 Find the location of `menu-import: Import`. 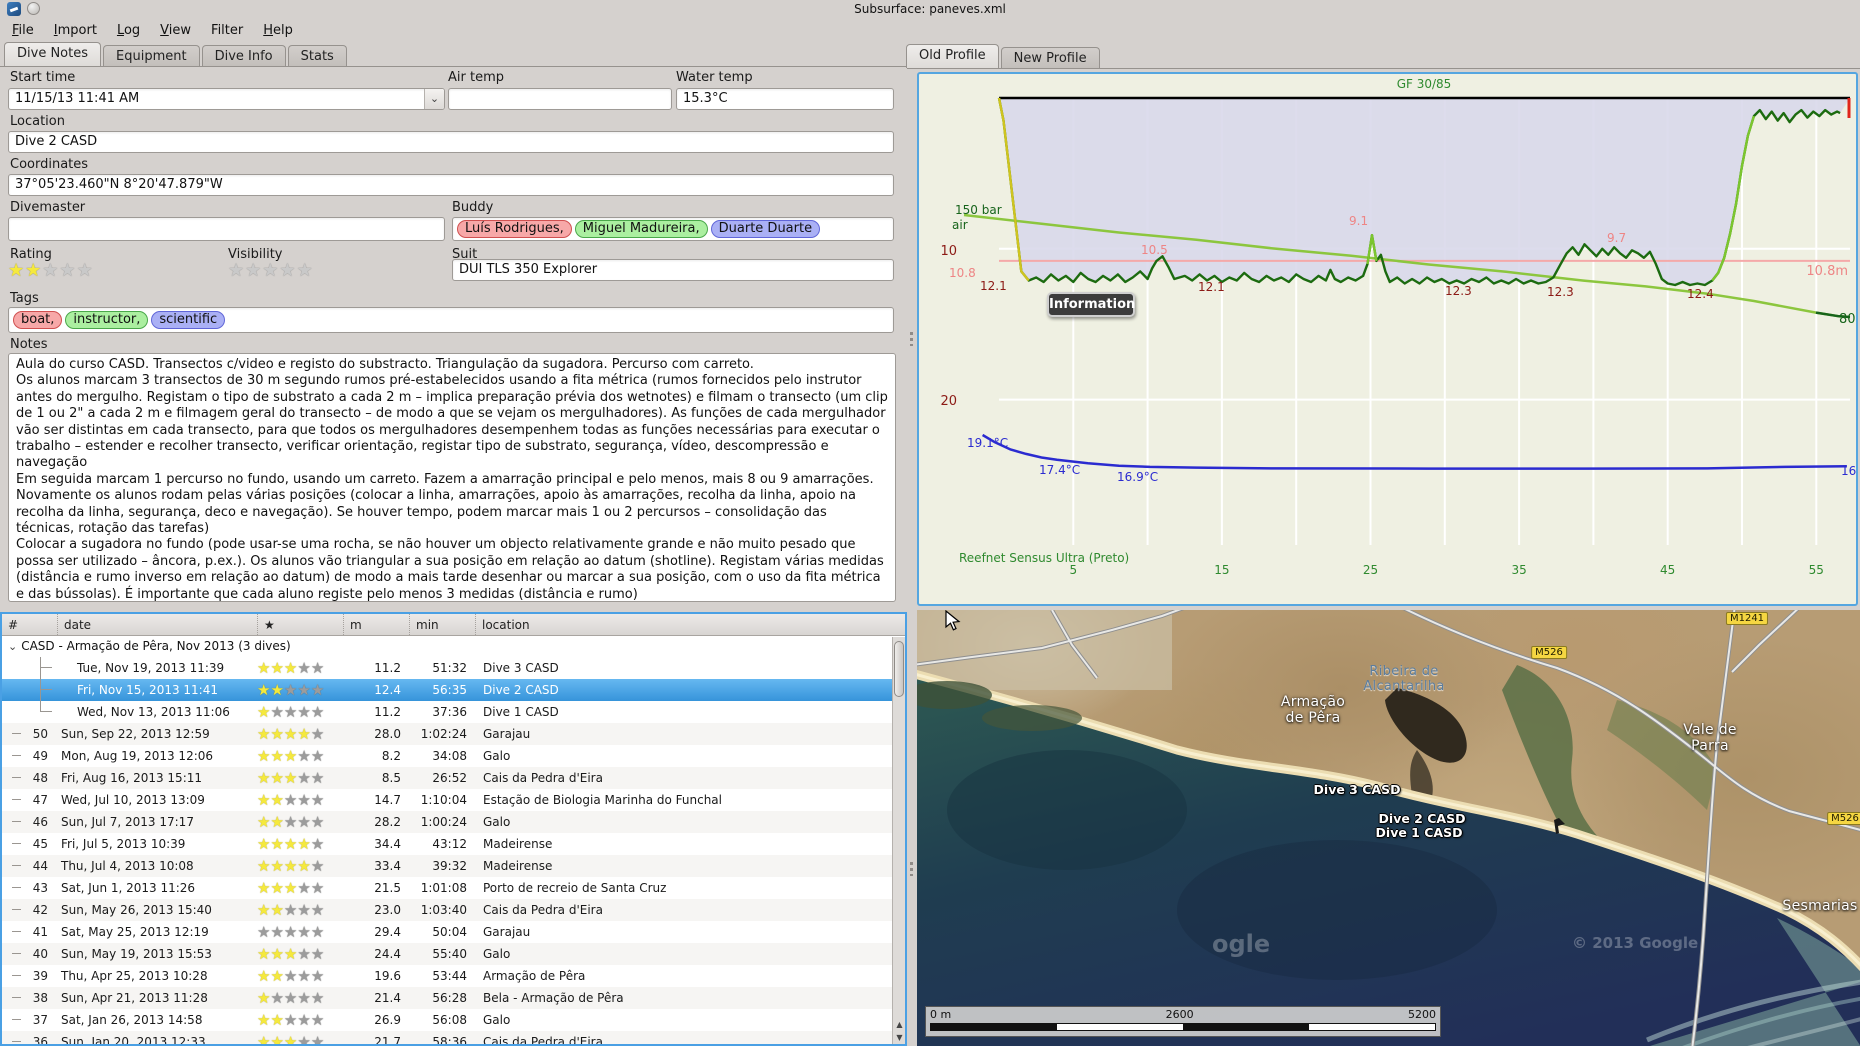

menu-import: Import is located at coordinates (75, 30).